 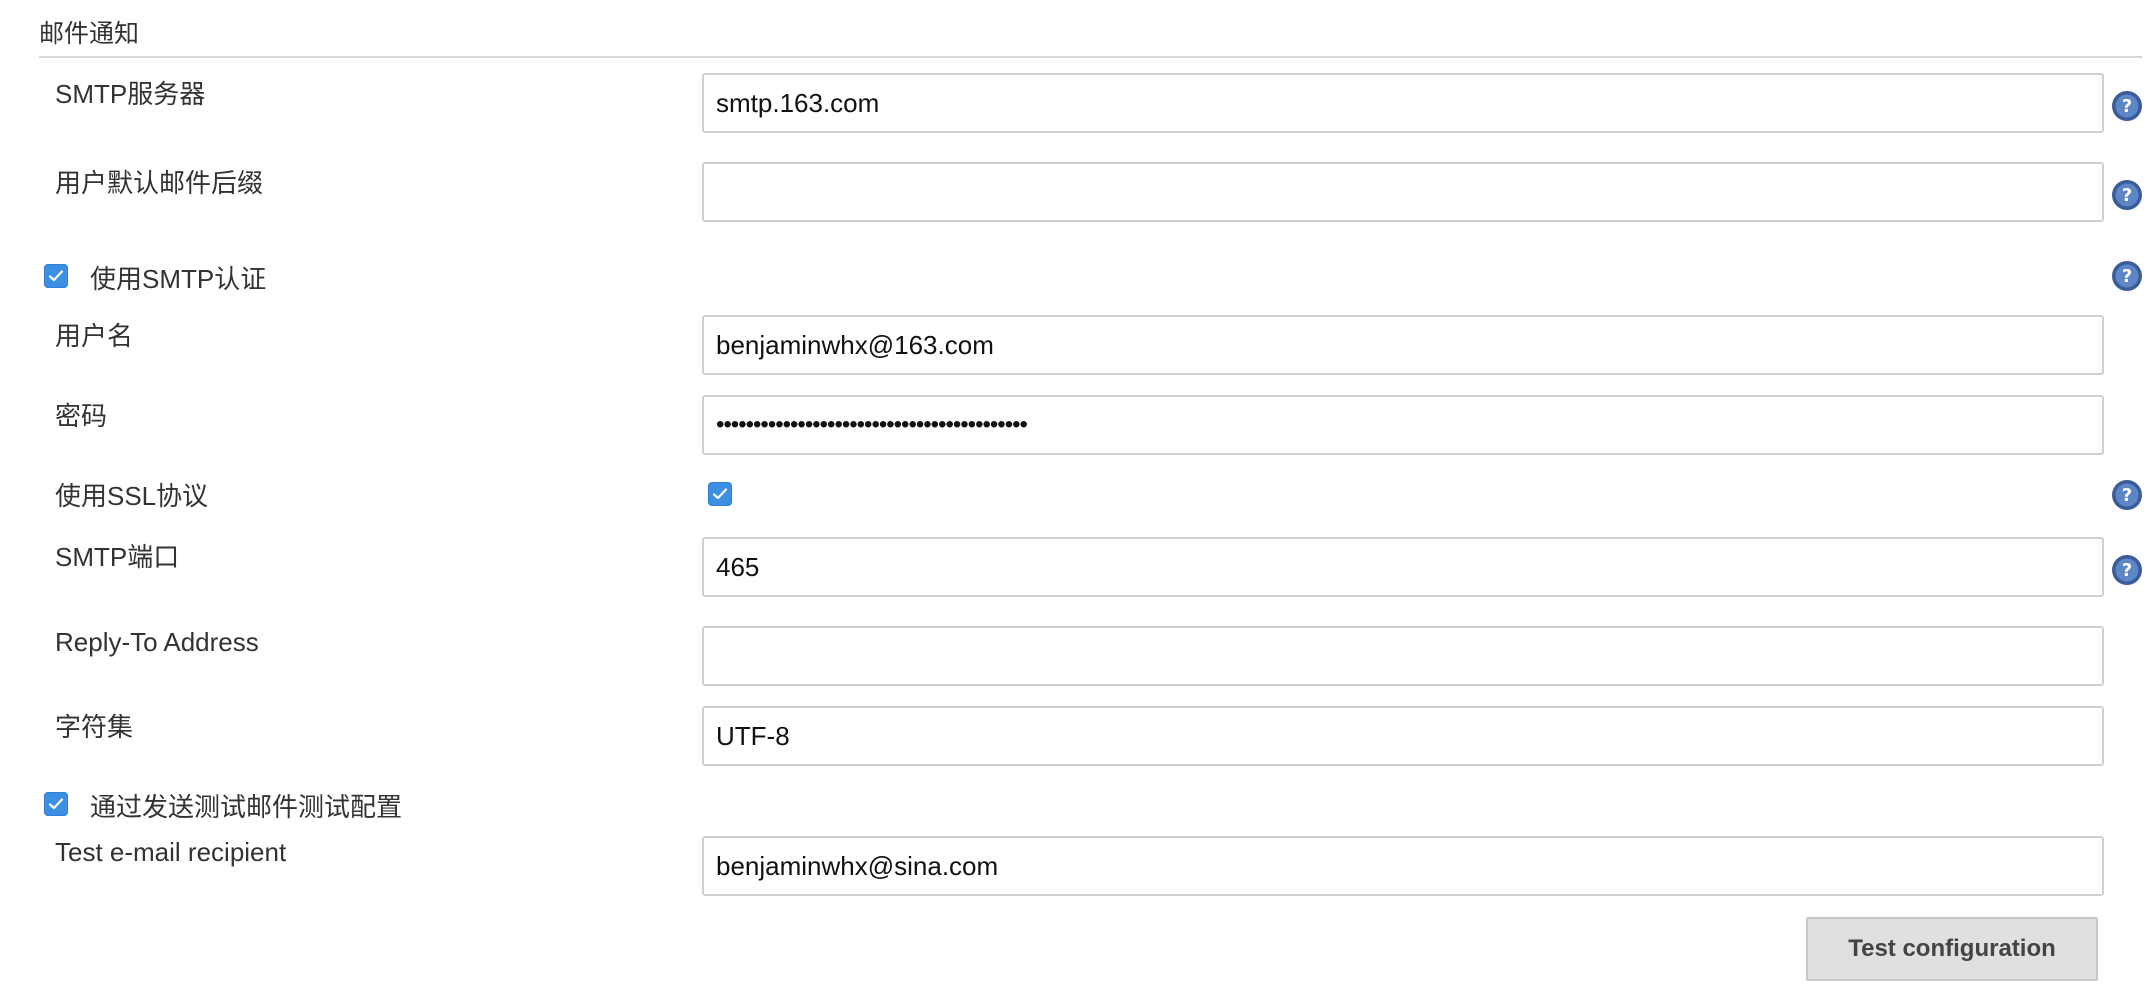 What do you see at coordinates (1952, 949) in the screenshot?
I see `test-configuration-button: Test configuration` at bounding box center [1952, 949].